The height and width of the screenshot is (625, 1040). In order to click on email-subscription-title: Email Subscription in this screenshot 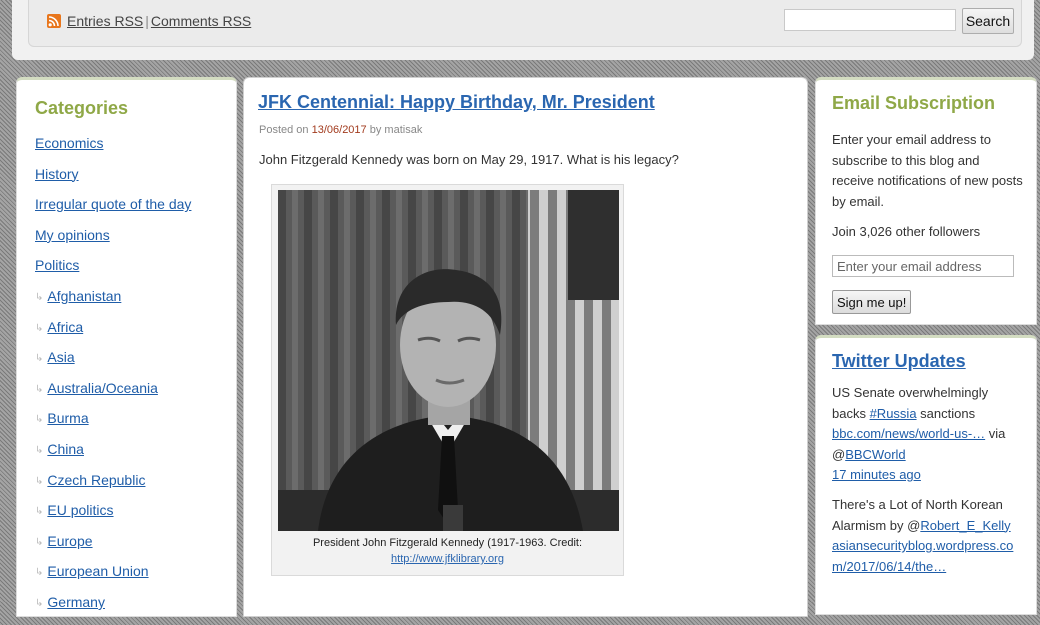, I will do `click(914, 103)`.